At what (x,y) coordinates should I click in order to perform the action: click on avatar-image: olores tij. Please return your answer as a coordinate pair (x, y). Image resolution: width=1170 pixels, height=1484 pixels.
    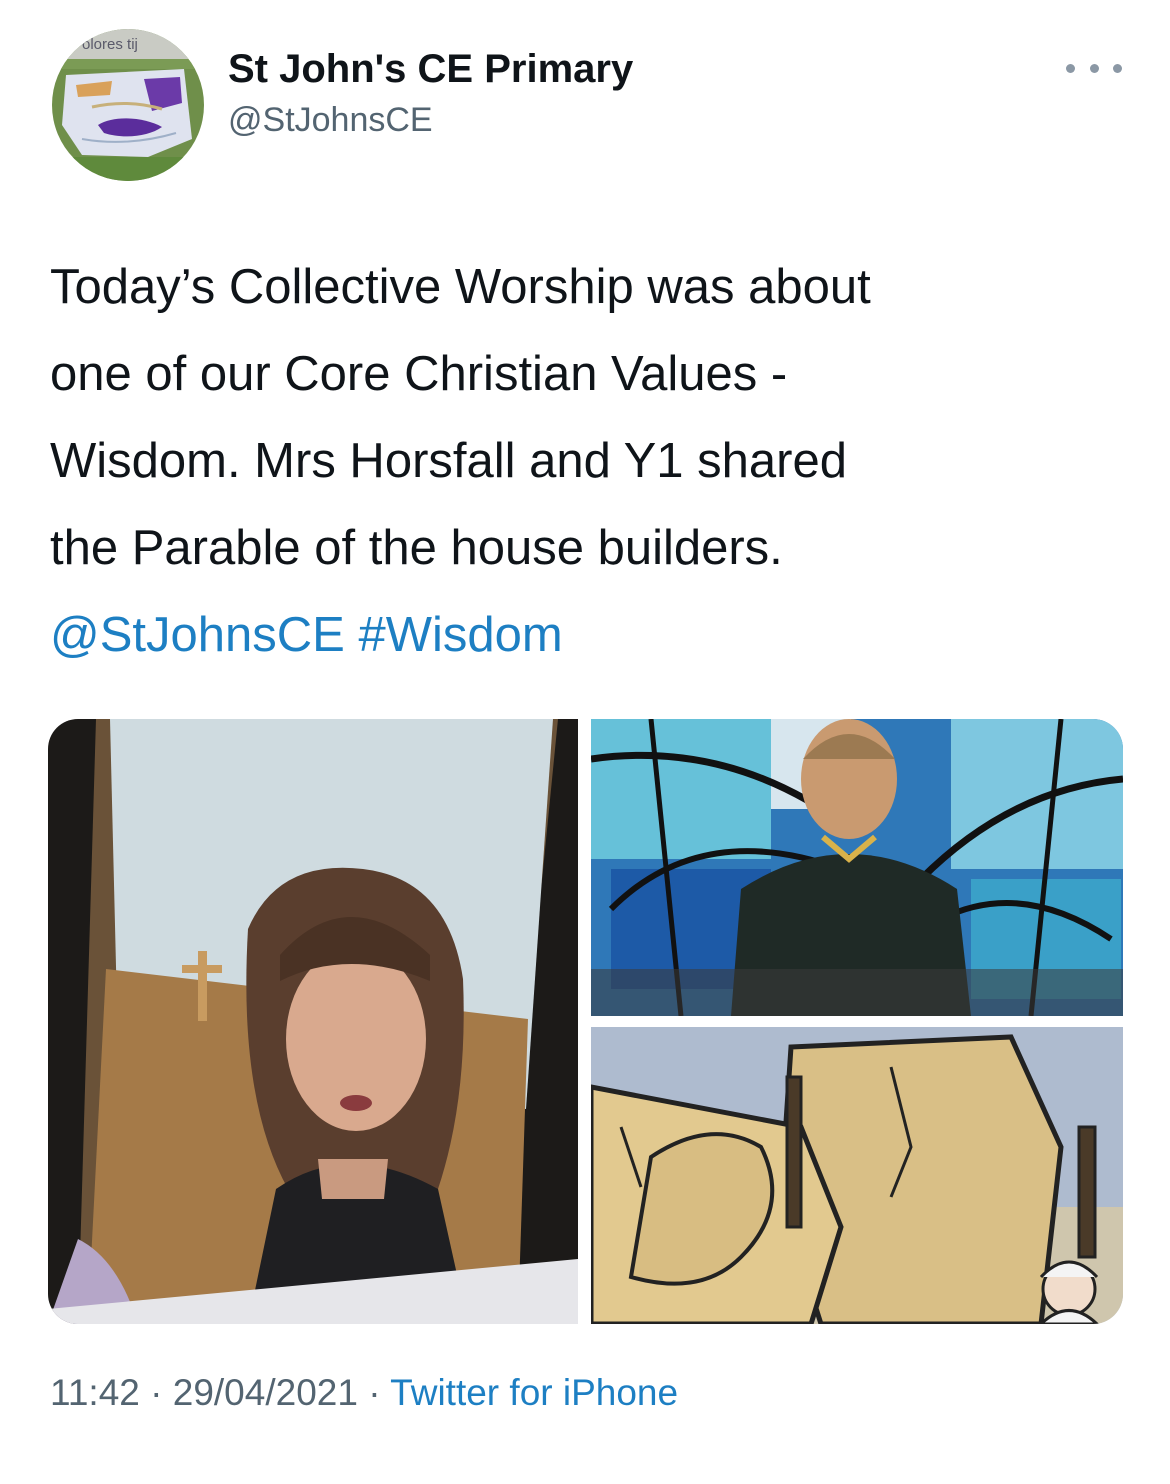
    Looking at the image, I should click on (128, 105).